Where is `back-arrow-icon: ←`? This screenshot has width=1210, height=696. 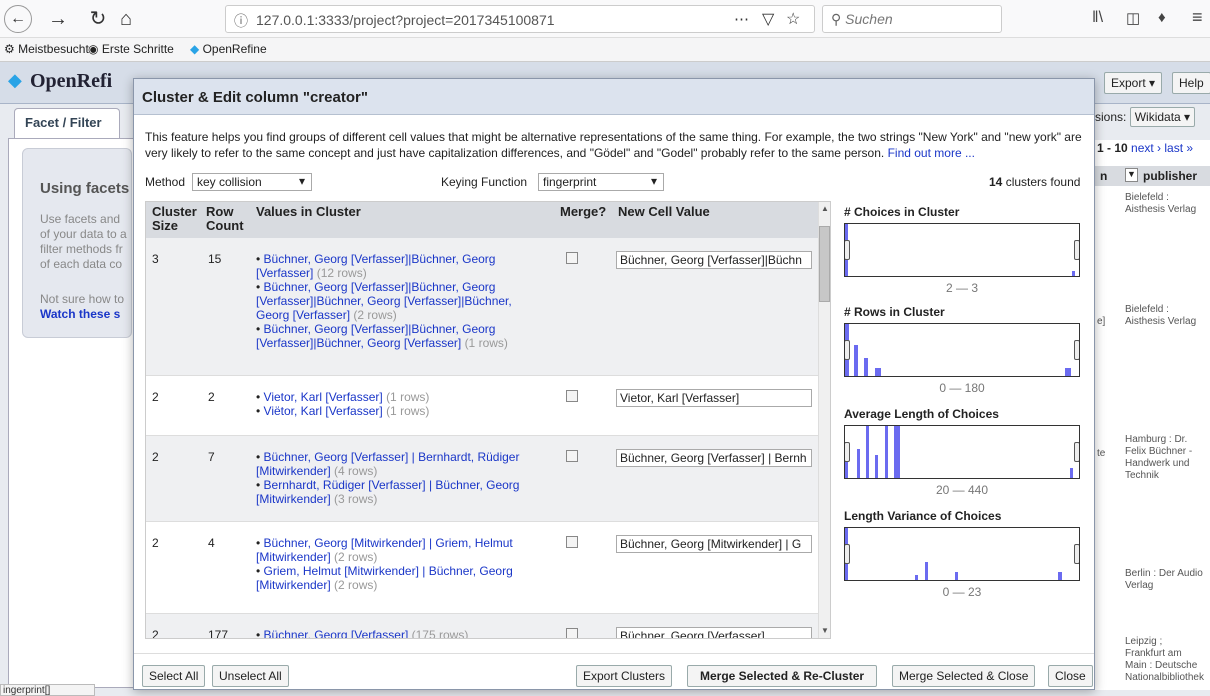 back-arrow-icon: ← is located at coordinates (18, 19).